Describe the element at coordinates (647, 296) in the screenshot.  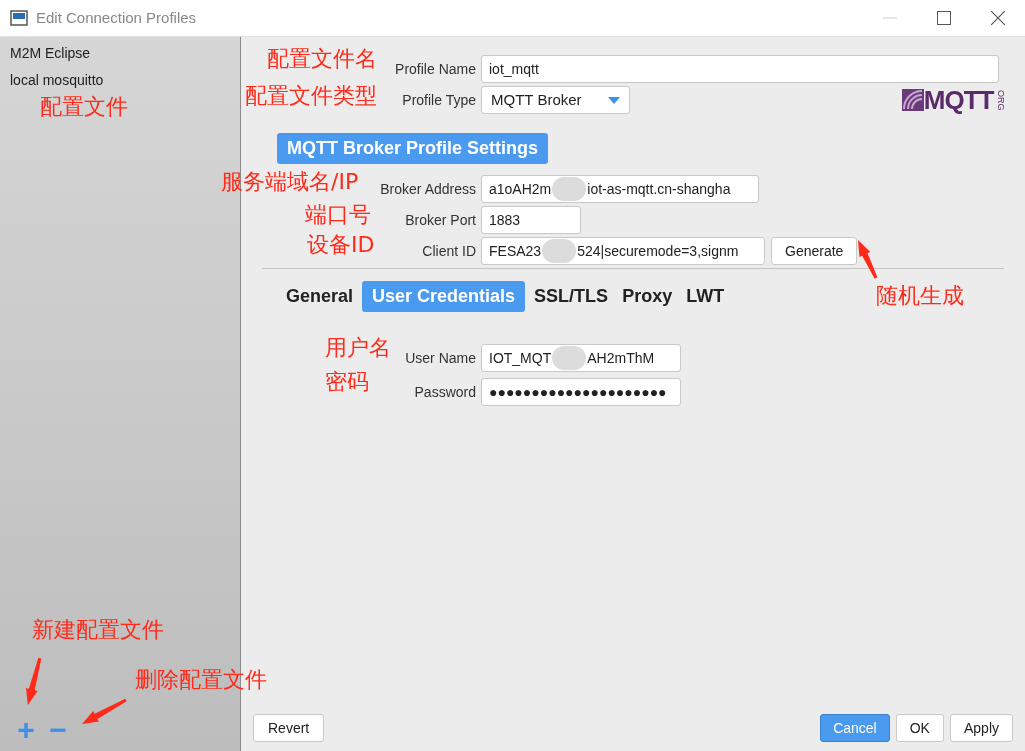
I see `tab: Proxy` at that location.